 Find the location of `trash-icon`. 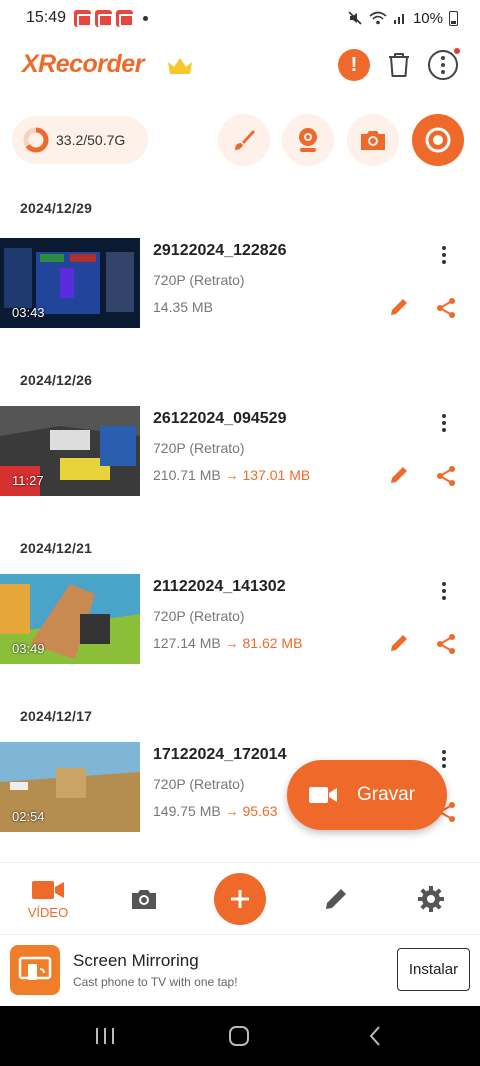

trash-icon is located at coordinates (399, 65).